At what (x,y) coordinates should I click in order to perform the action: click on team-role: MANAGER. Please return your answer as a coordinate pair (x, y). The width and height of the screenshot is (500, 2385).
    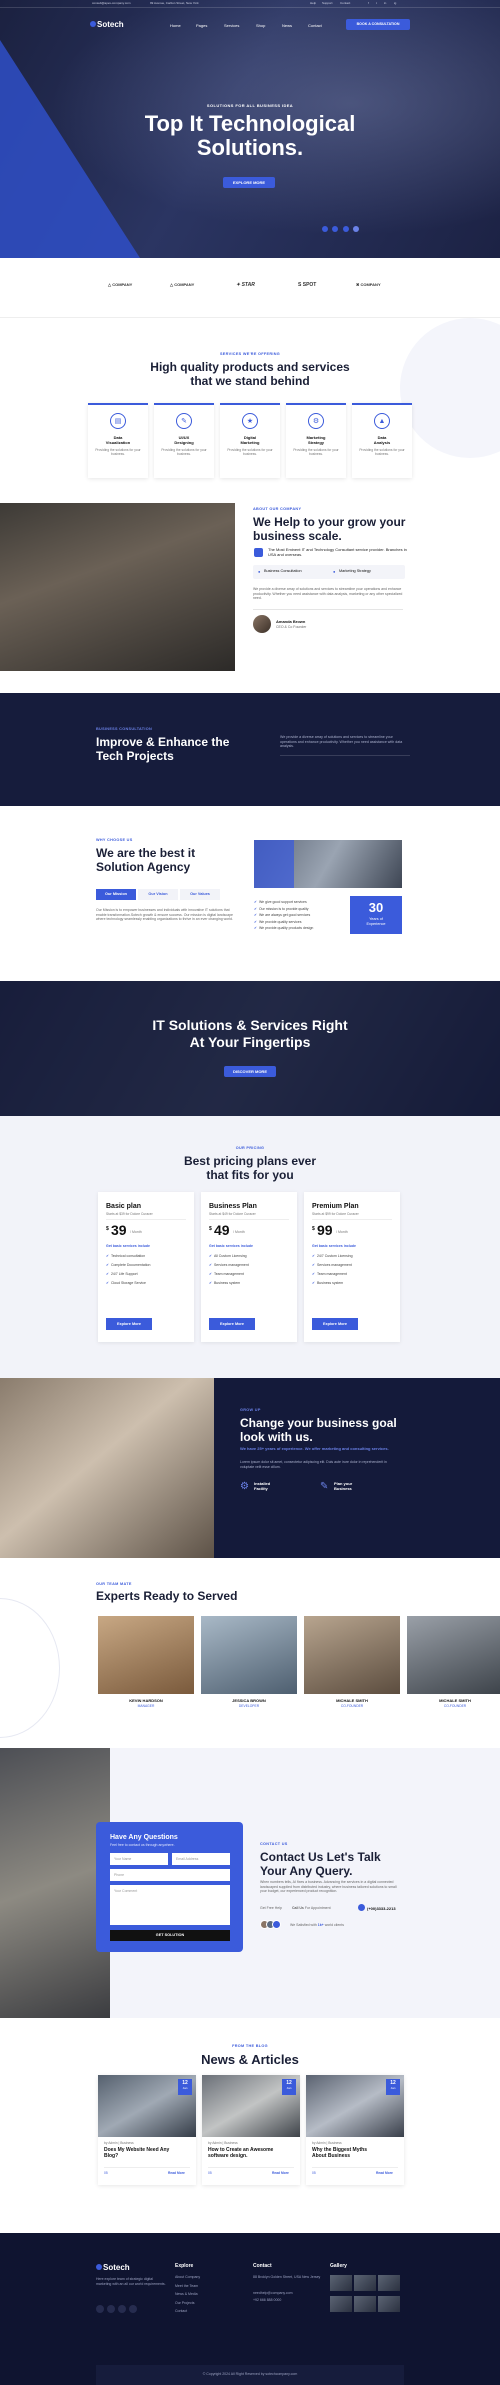
    Looking at the image, I should click on (146, 1706).